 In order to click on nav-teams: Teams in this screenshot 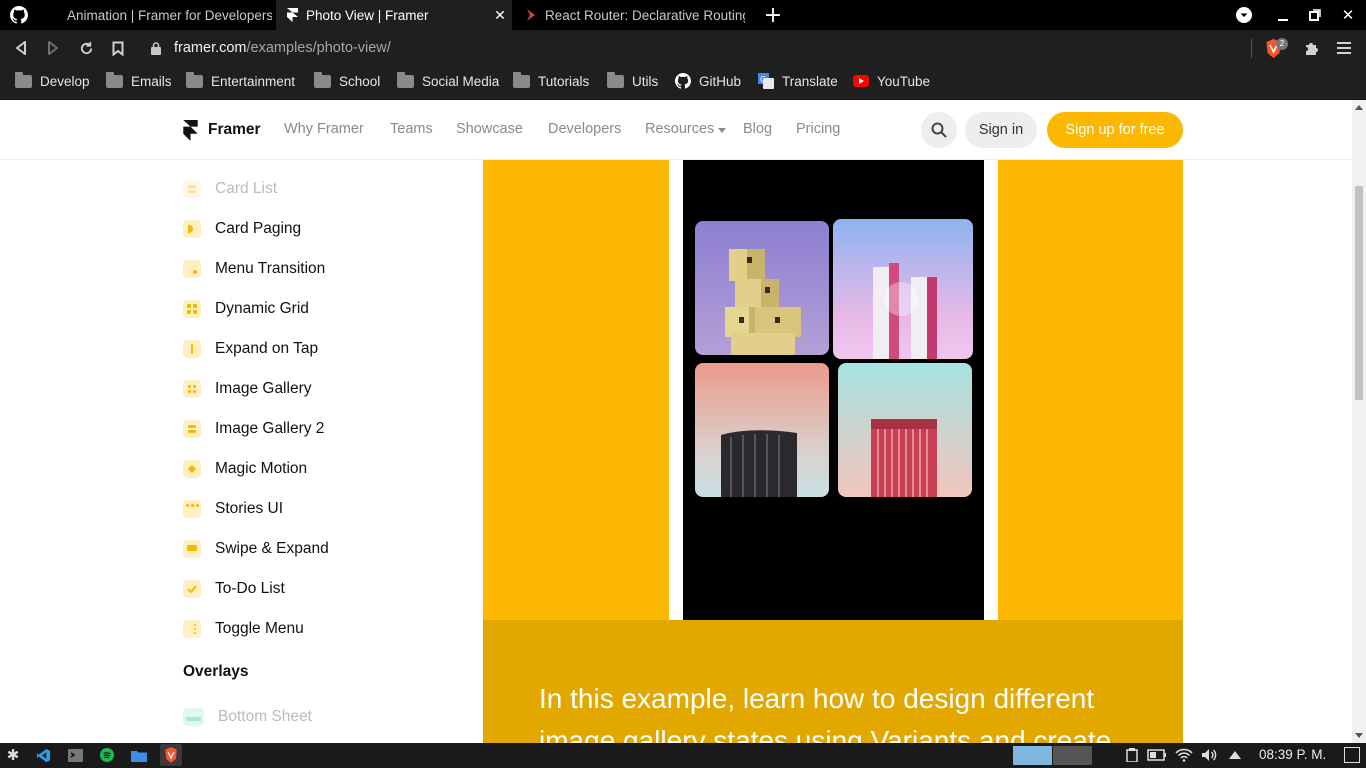, I will do `click(411, 129)`.